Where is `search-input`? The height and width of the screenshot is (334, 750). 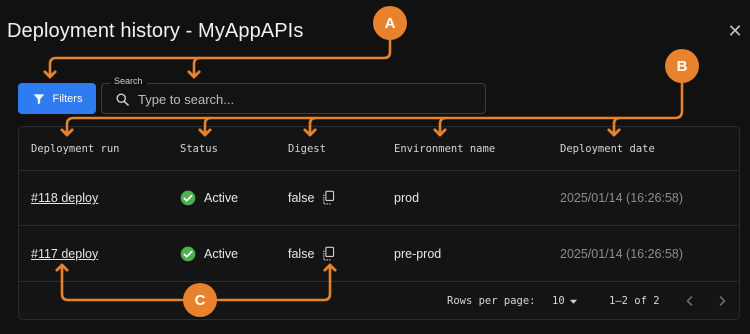 search-input is located at coordinates (308, 99).